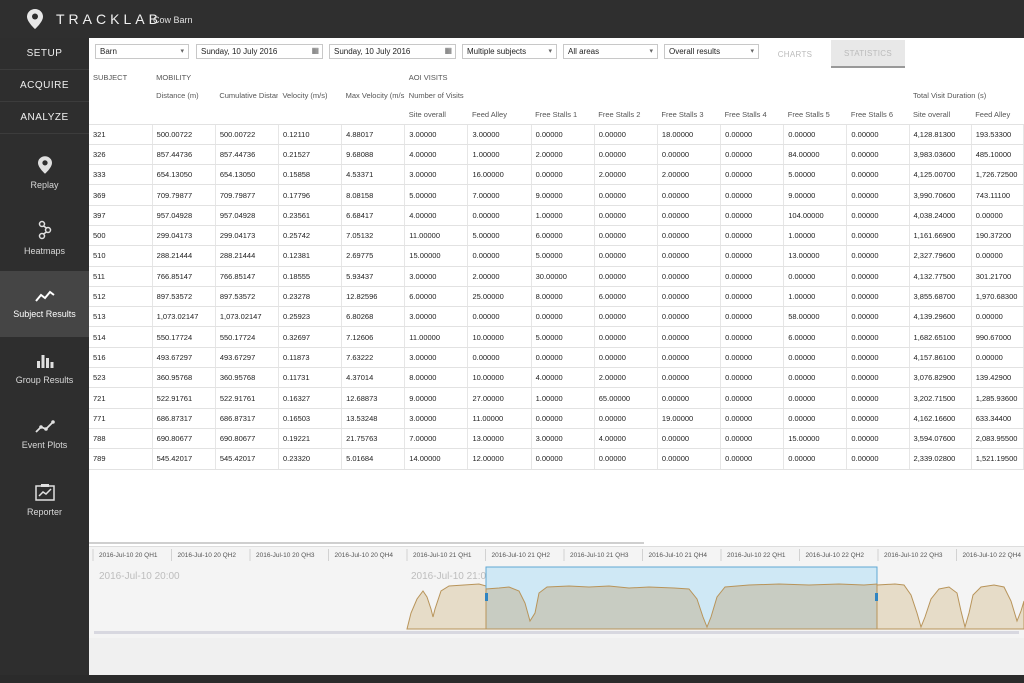  I want to click on nav-acquire: ACQUIRE, so click(44, 86).